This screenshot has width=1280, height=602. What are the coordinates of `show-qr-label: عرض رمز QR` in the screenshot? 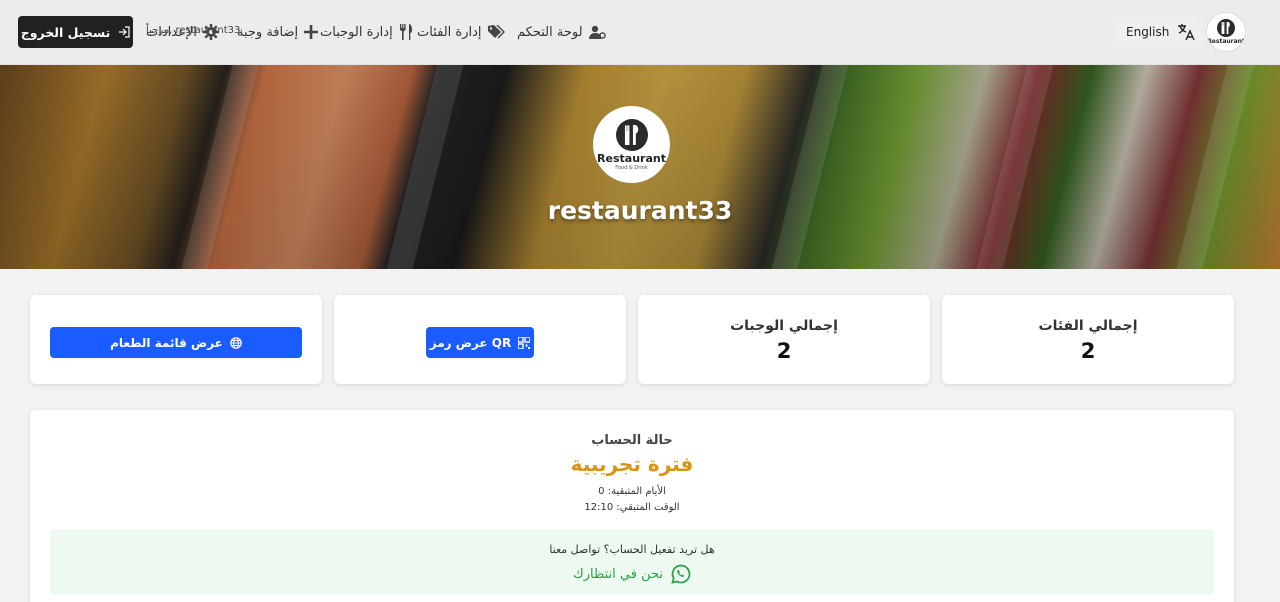 It's located at (470, 342).